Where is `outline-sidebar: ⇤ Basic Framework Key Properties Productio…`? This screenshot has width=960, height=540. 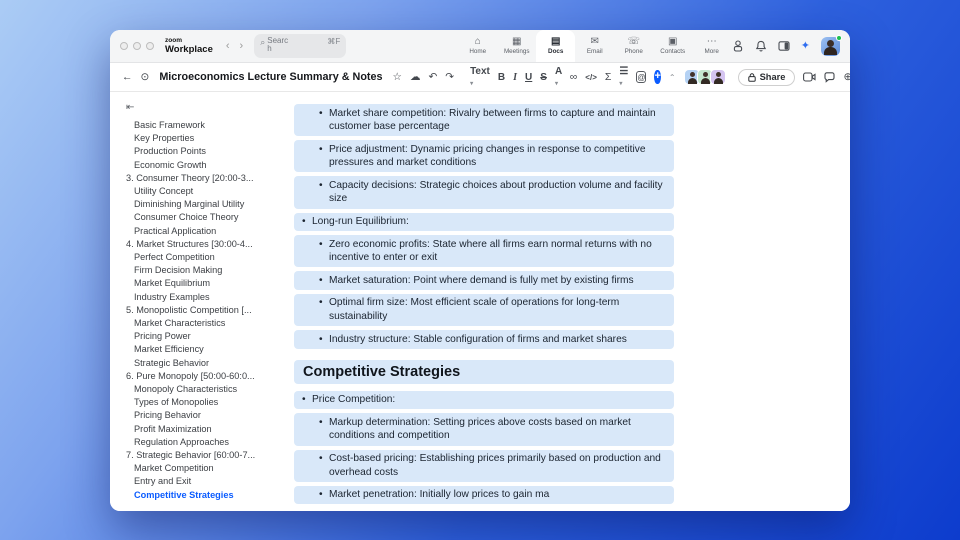 outline-sidebar: ⇤ Basic Framework Key Properties Productio… is located at coordinates (198, 301).